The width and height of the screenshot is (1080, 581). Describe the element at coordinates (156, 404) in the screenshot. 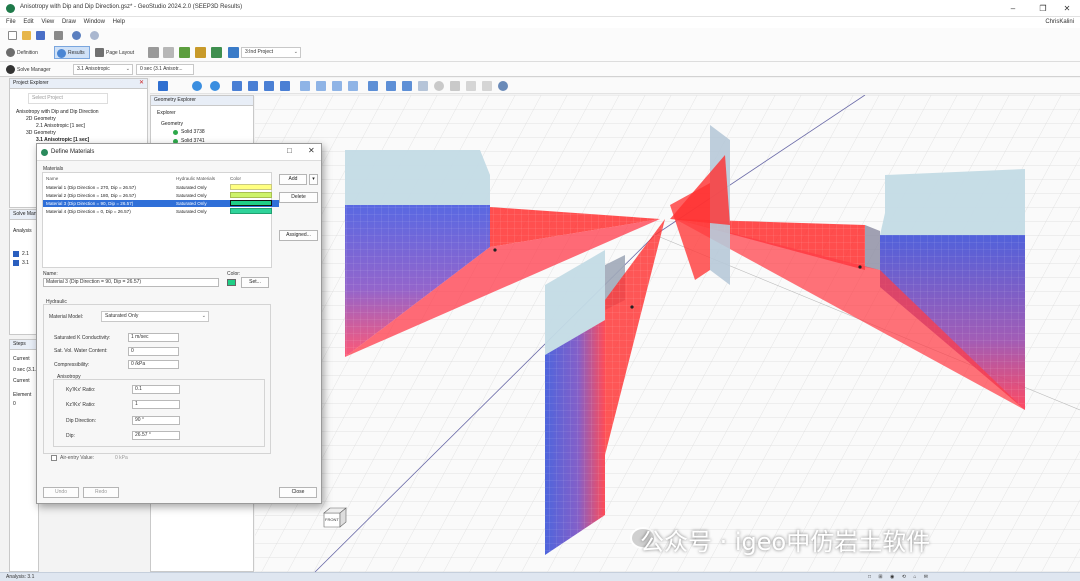

I see `ratio-z-field: 1` at that location.